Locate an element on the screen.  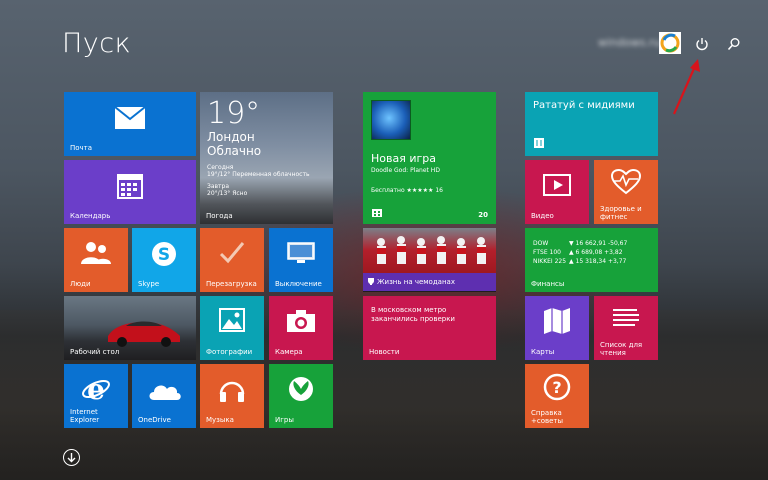
tile-restart: Перезагрузка is located at coordinates (232, 260).